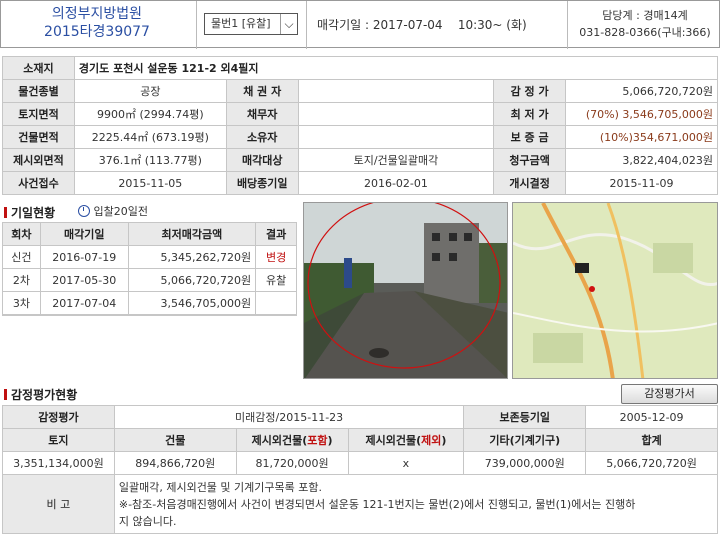 This screenshot has width=720, height=535. What do you see at coordinates (651, 440) in the screenshot?
I see `col-header: 합계` at bounding box center [651, 440].